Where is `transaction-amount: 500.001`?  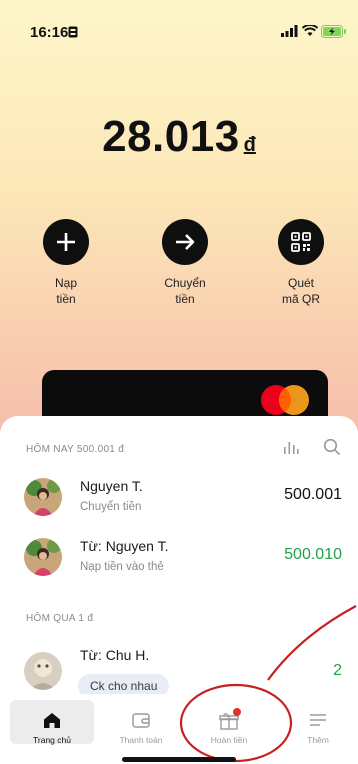 transaction-amount: 500.001 is located at coordinates (313, 494).